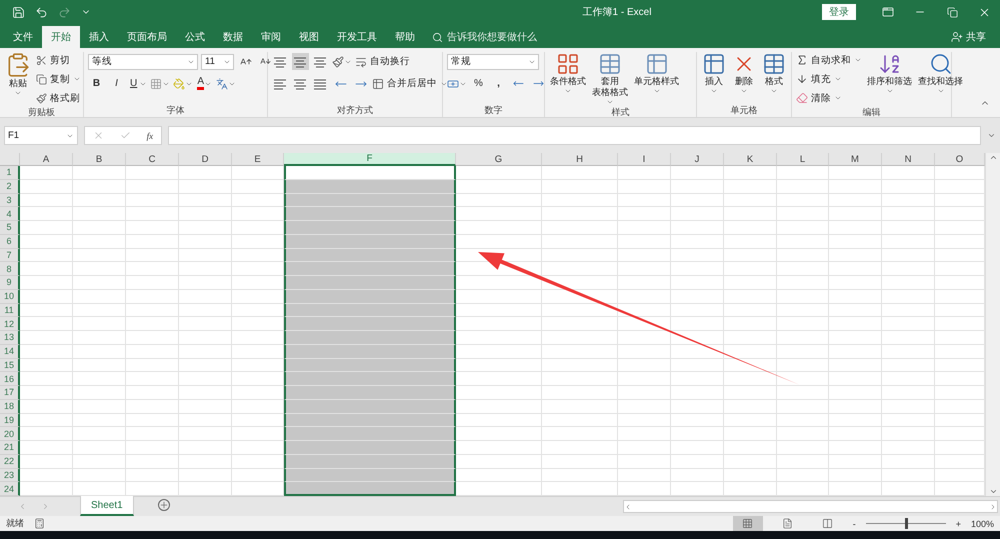 The height and width of the screenshot is (539, 1000). Describe the element at coordinates (271, 37) in the screenshot. I see `ribbon-tab: 审阅` at that location.